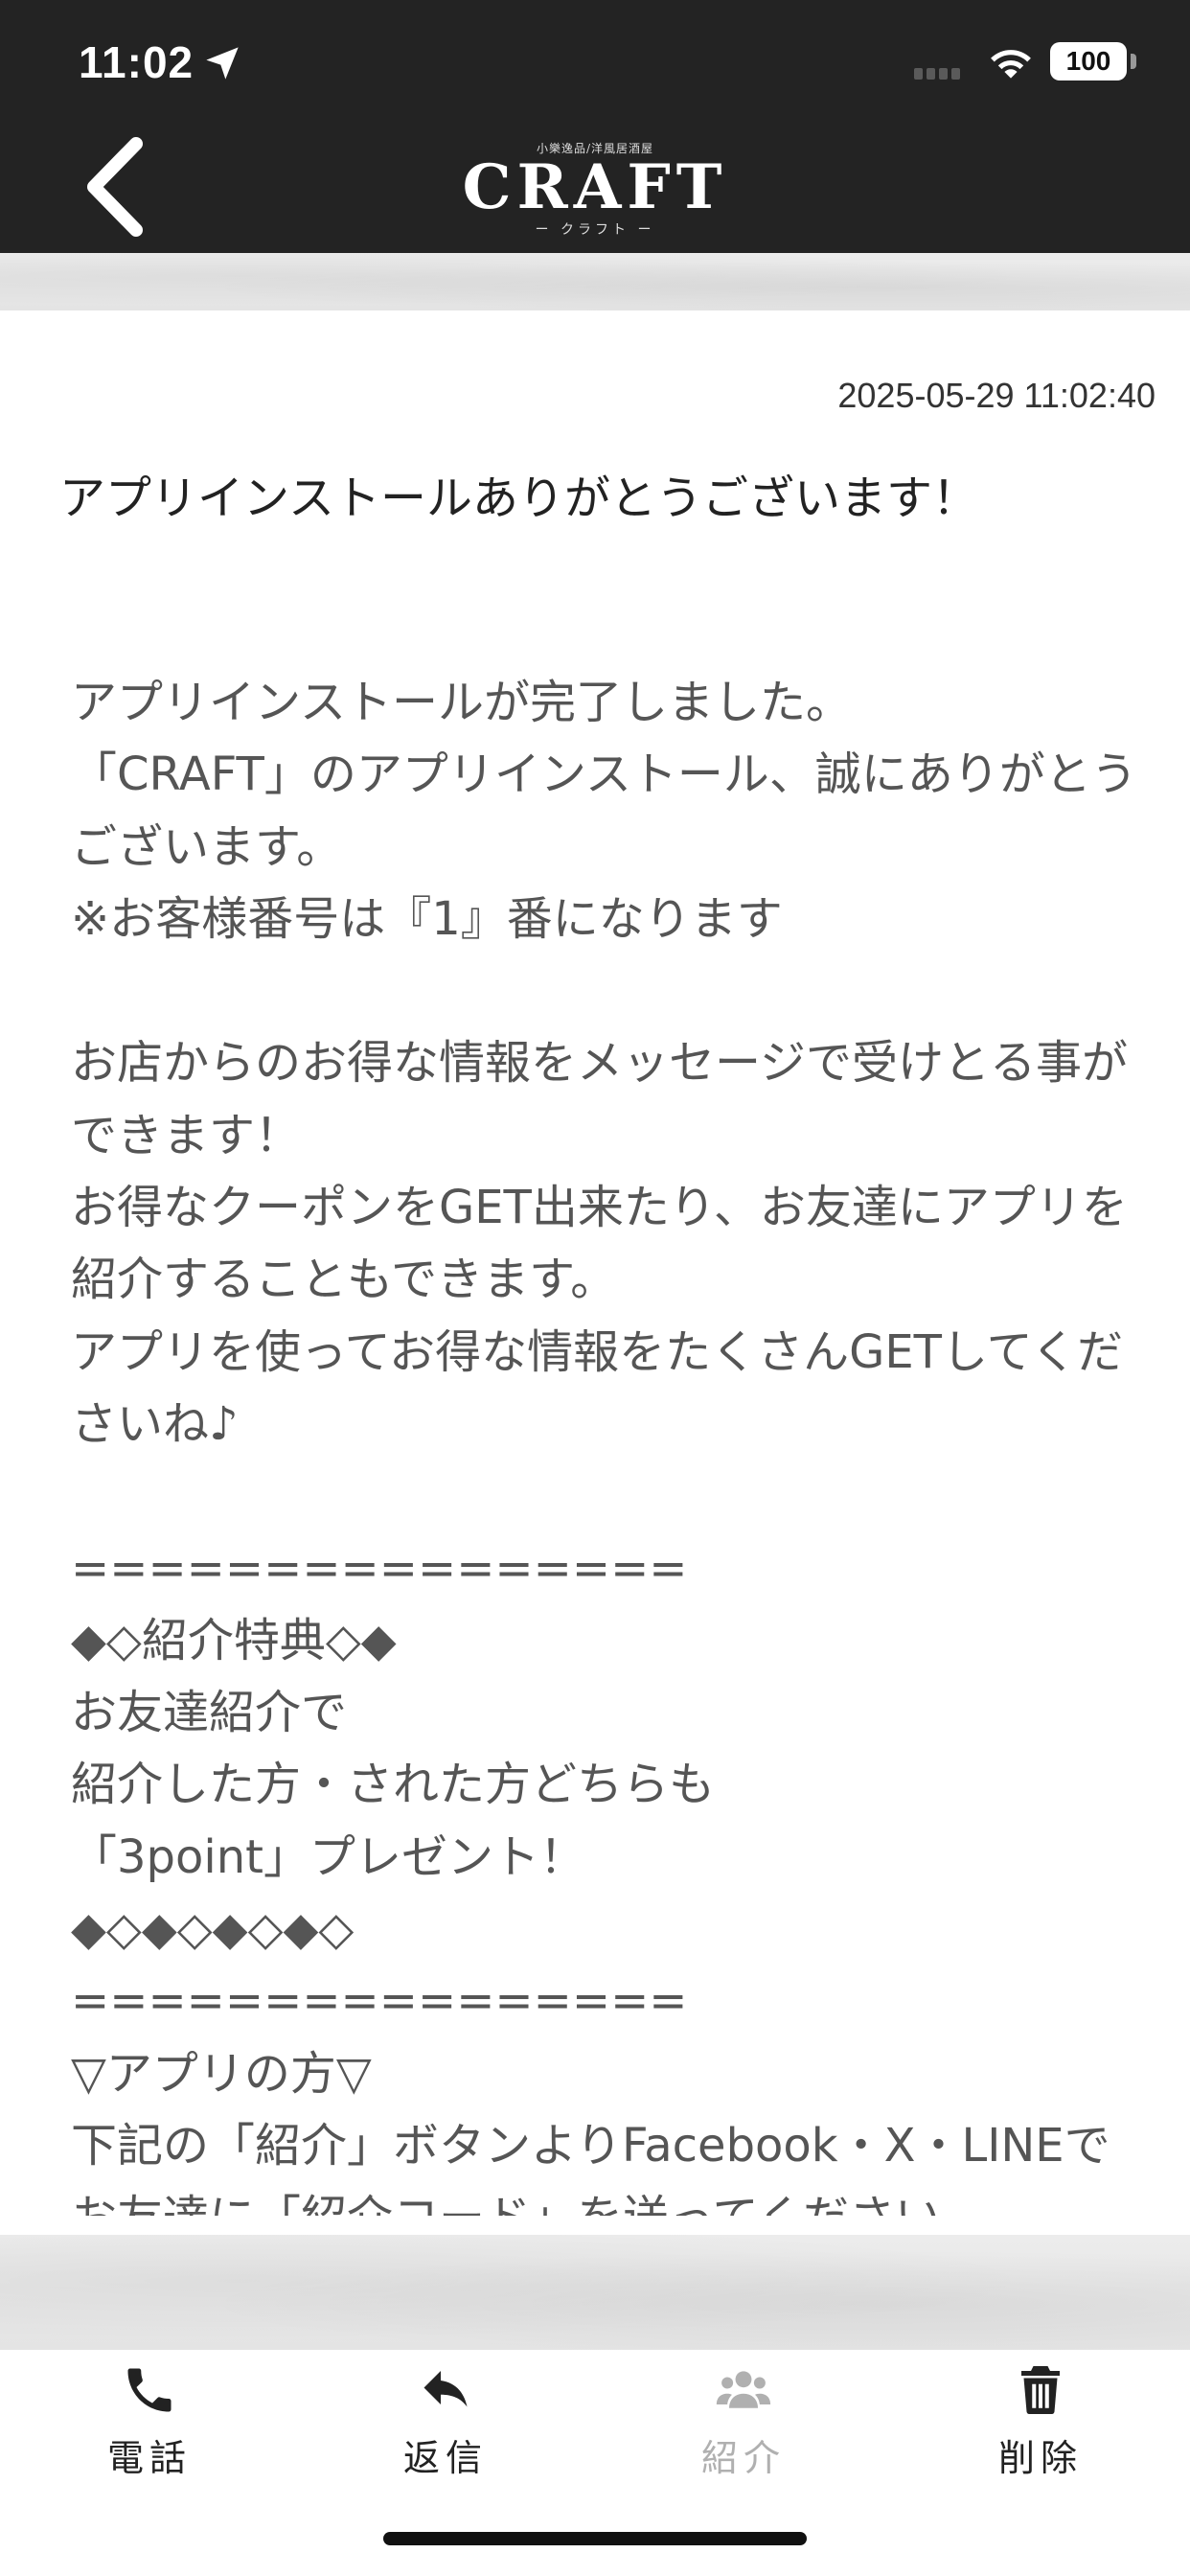  Describe the element at coordinates (744, 2422) in the screenshot. I see `share-button: 紹介` at that location.